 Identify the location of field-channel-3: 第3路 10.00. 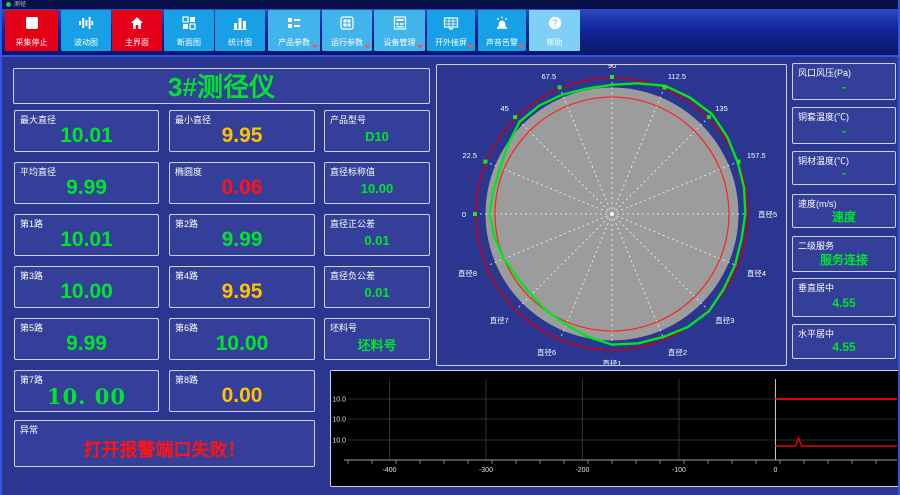
(86, 287).